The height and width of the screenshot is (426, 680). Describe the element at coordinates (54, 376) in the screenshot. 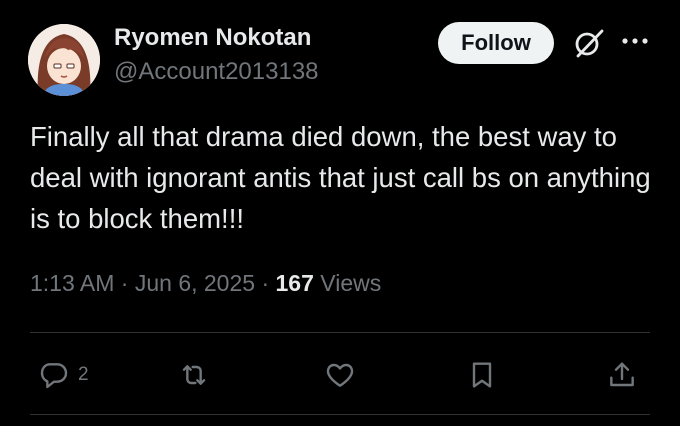

I see `reply-icon` at that location.